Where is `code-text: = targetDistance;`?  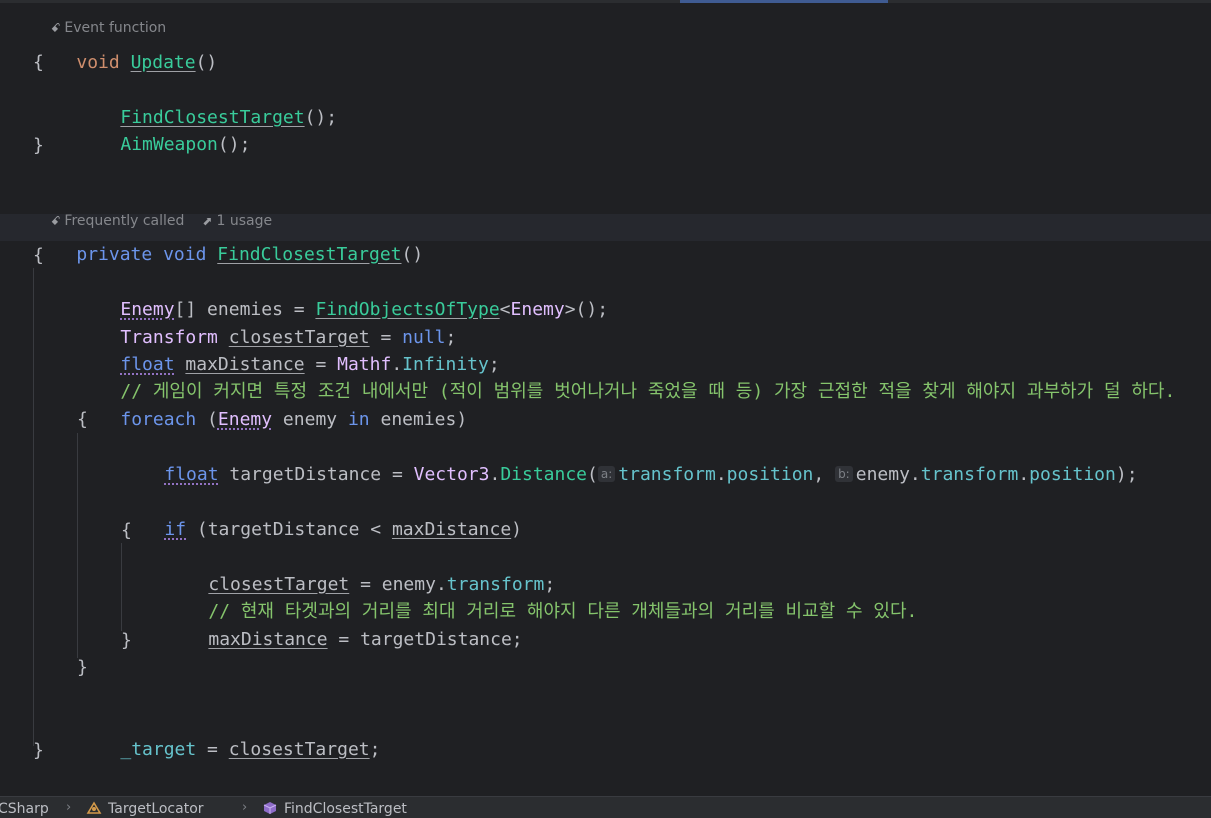
code-text: = targetDistance; is located at coordinates (425, 639).